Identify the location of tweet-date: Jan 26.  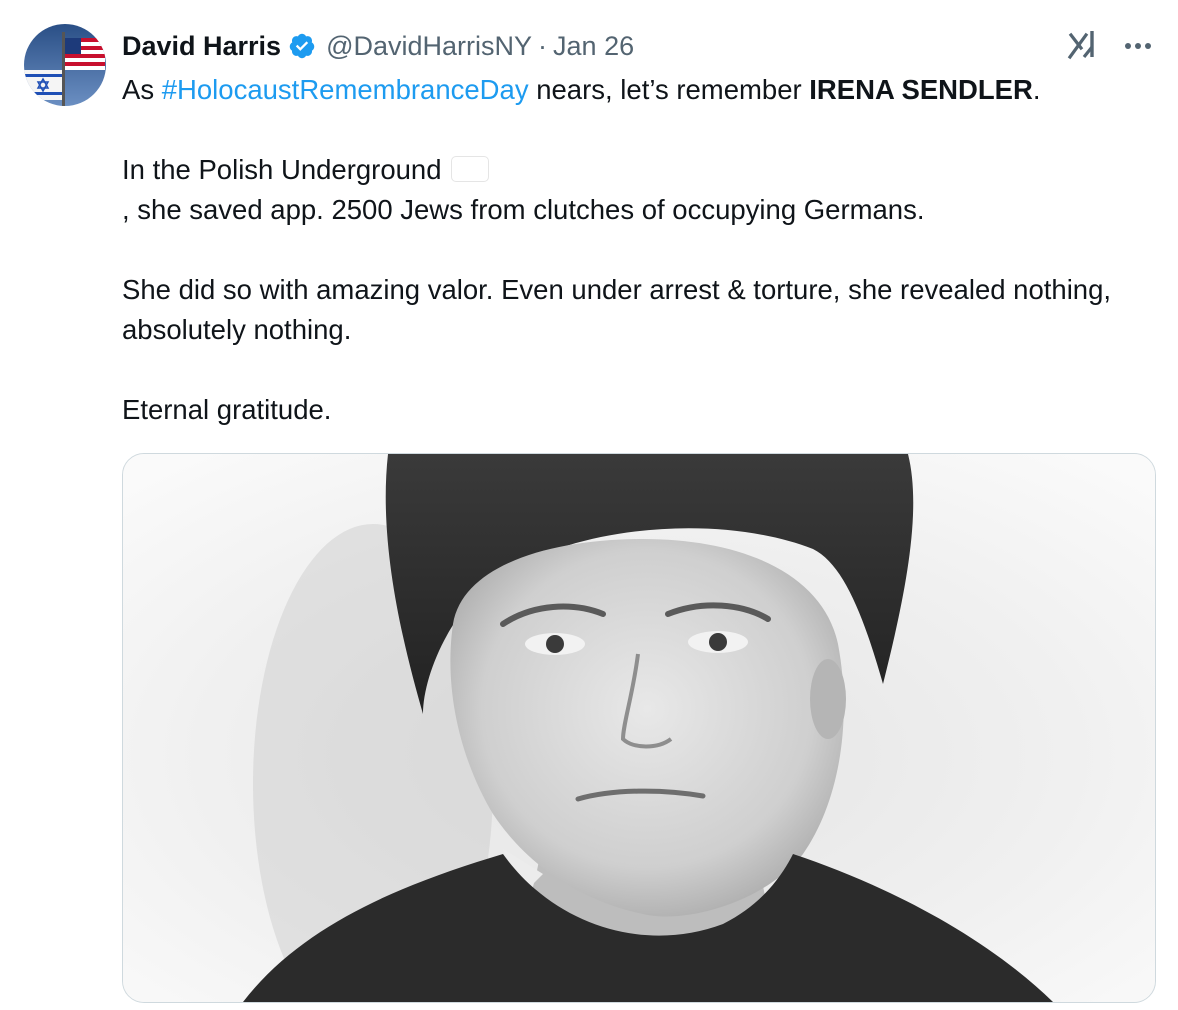
(593, 46).